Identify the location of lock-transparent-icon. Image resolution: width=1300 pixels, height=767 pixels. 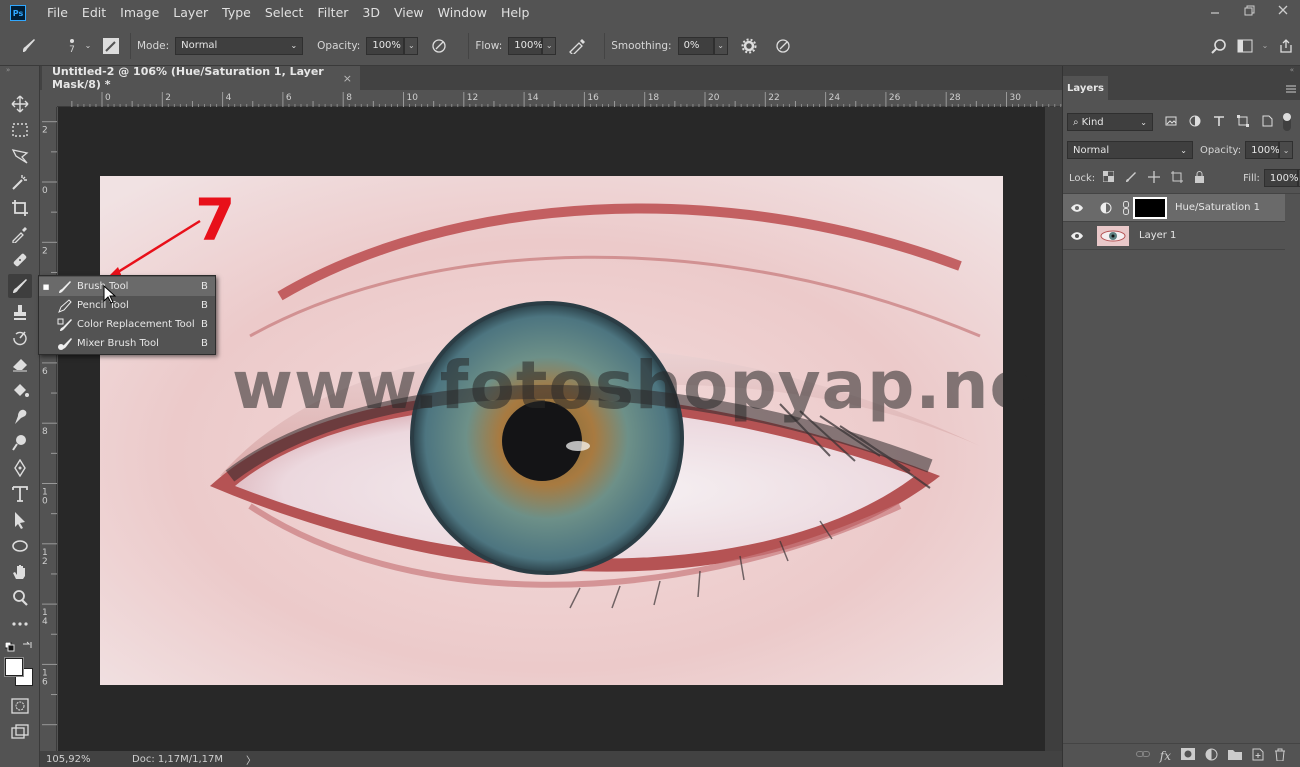
(1108, 177).